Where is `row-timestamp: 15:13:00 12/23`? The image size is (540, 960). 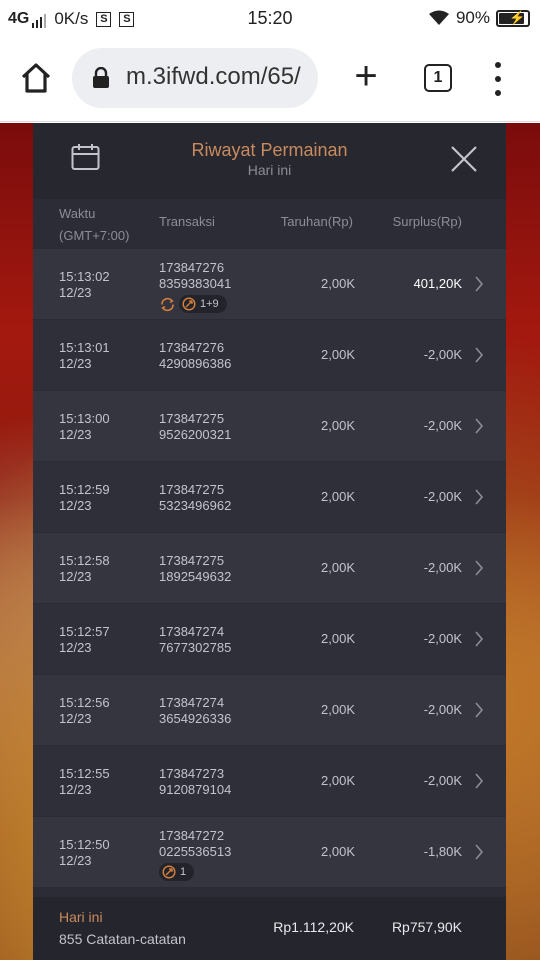 row-timestamp: 15:13:00 12/23 is located at coordinates (84, 427).